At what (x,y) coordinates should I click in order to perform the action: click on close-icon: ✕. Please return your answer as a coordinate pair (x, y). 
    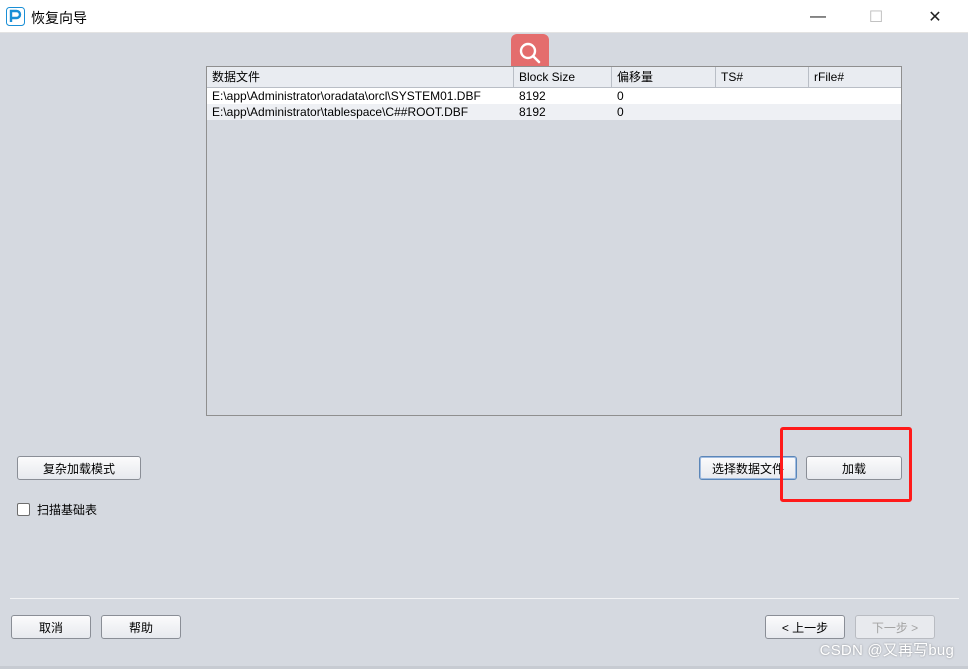
    Looking at the image, I should click on (935, 16).